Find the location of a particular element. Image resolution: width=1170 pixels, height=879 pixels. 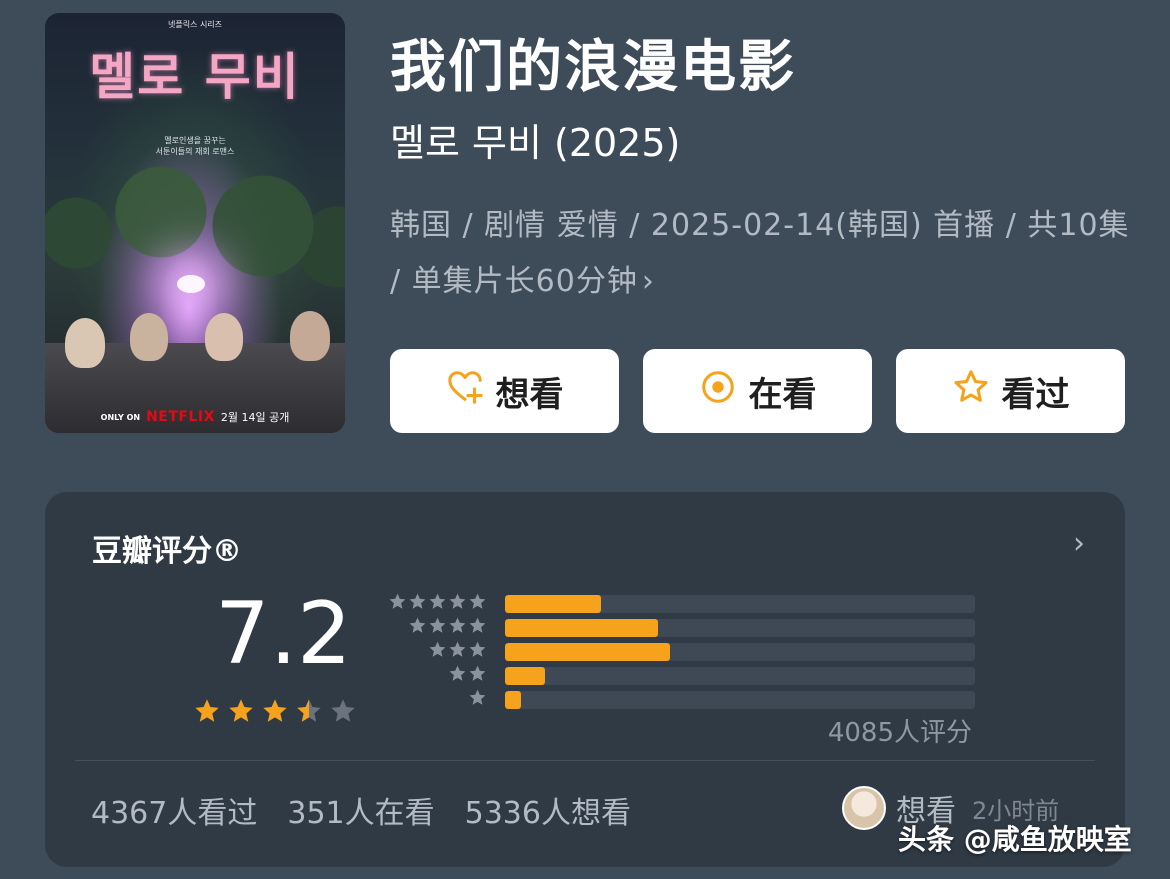

rating-title: 豆瓣评分® is located at coordinates (167, 551).